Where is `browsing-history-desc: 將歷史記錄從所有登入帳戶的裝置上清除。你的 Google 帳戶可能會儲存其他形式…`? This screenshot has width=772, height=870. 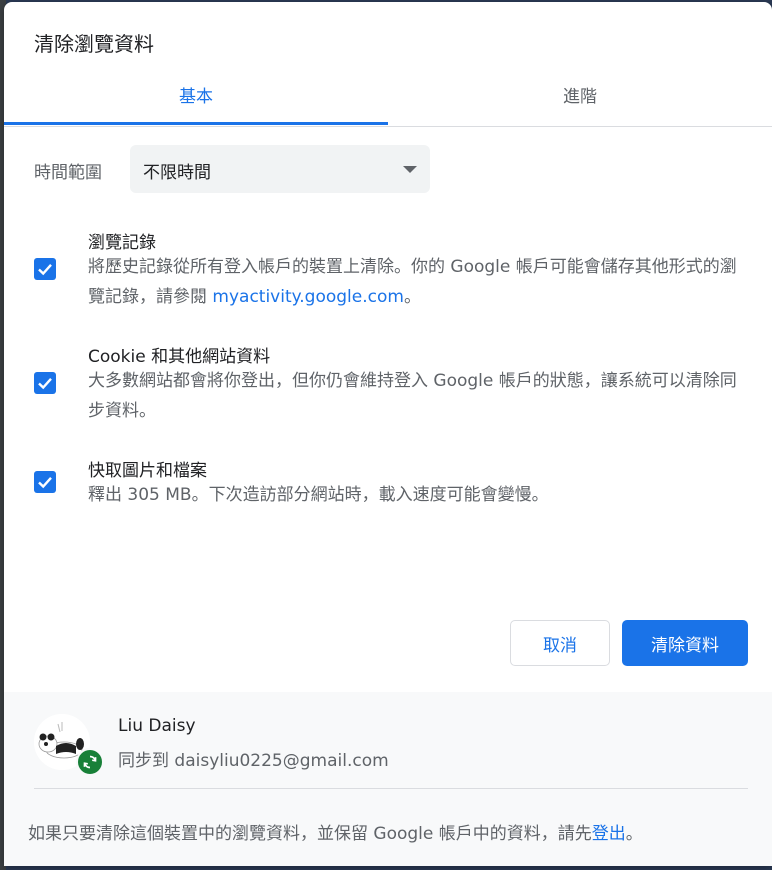
browsing-history-desc: 將歷史記錄從所有登入帳戶的裝置上清除。你的 Google 帳戶可能會儲存其他形式… is located at coordinates (413, 282).